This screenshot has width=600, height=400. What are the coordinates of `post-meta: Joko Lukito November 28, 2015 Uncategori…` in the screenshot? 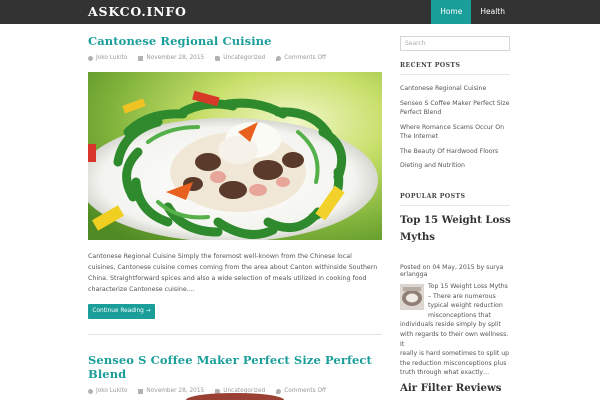 It's located at (235, 58).